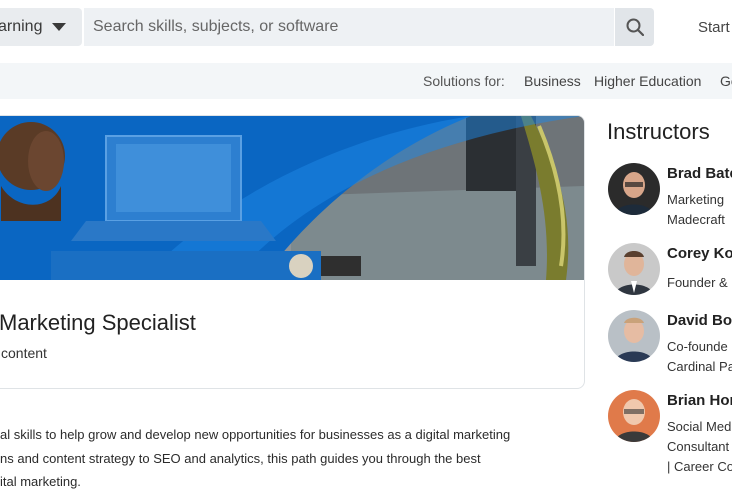 The height and width of the screenshot is (494, 732). I want to click on instructor-role: Cardinal Pa, so click(699, 366).